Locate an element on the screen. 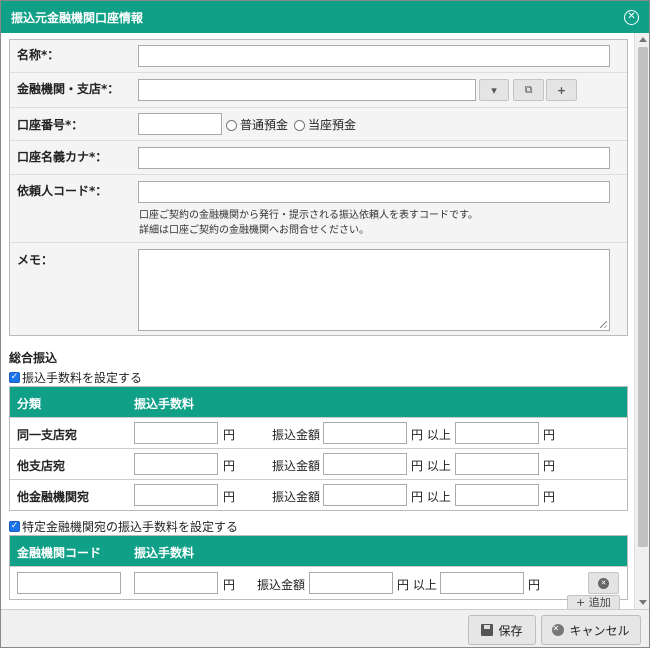 This screenshot has width=650, height=648. fee-row-same-branch: 同一支店宛 円 振込金額 円 以上 円 is located at coordinates (318, 432).